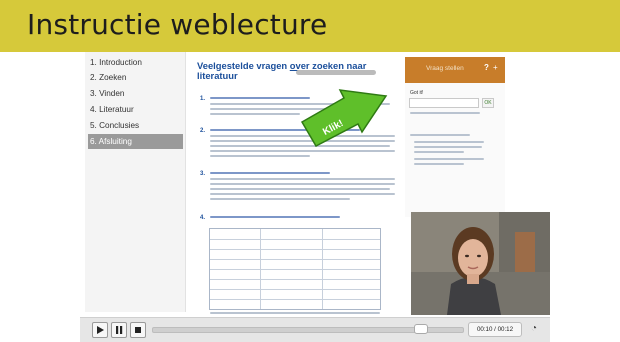 The width and height of the screenshot is (620, 342). What do you see at coordinates (177, 24) in the screenshot?
I see `banner-title: Instructie weblecture` at bounding box center [177, 24].